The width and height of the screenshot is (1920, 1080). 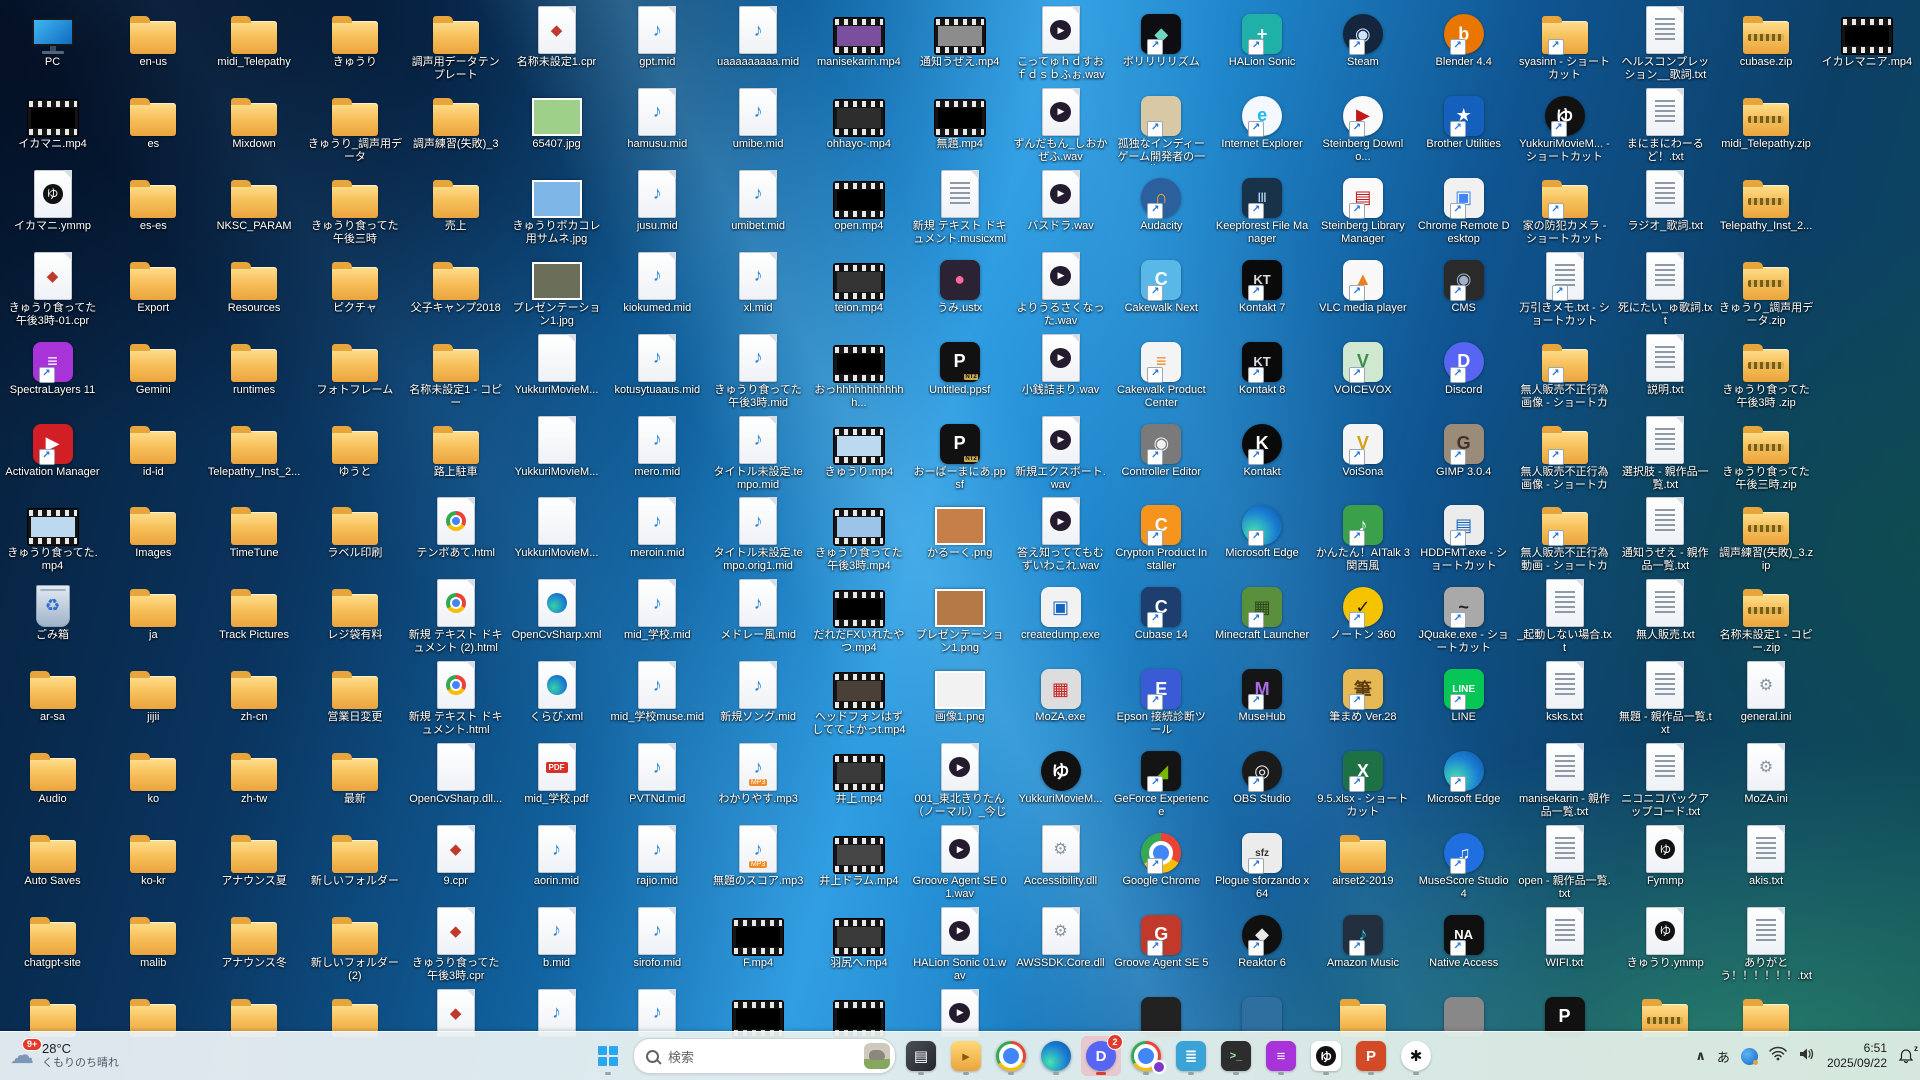 What do you see at coordinates (1665, 127) in the screenshot?
I see `desktop-icon: まにまにわーるど！.txt` at bounding box center [1665, 127].